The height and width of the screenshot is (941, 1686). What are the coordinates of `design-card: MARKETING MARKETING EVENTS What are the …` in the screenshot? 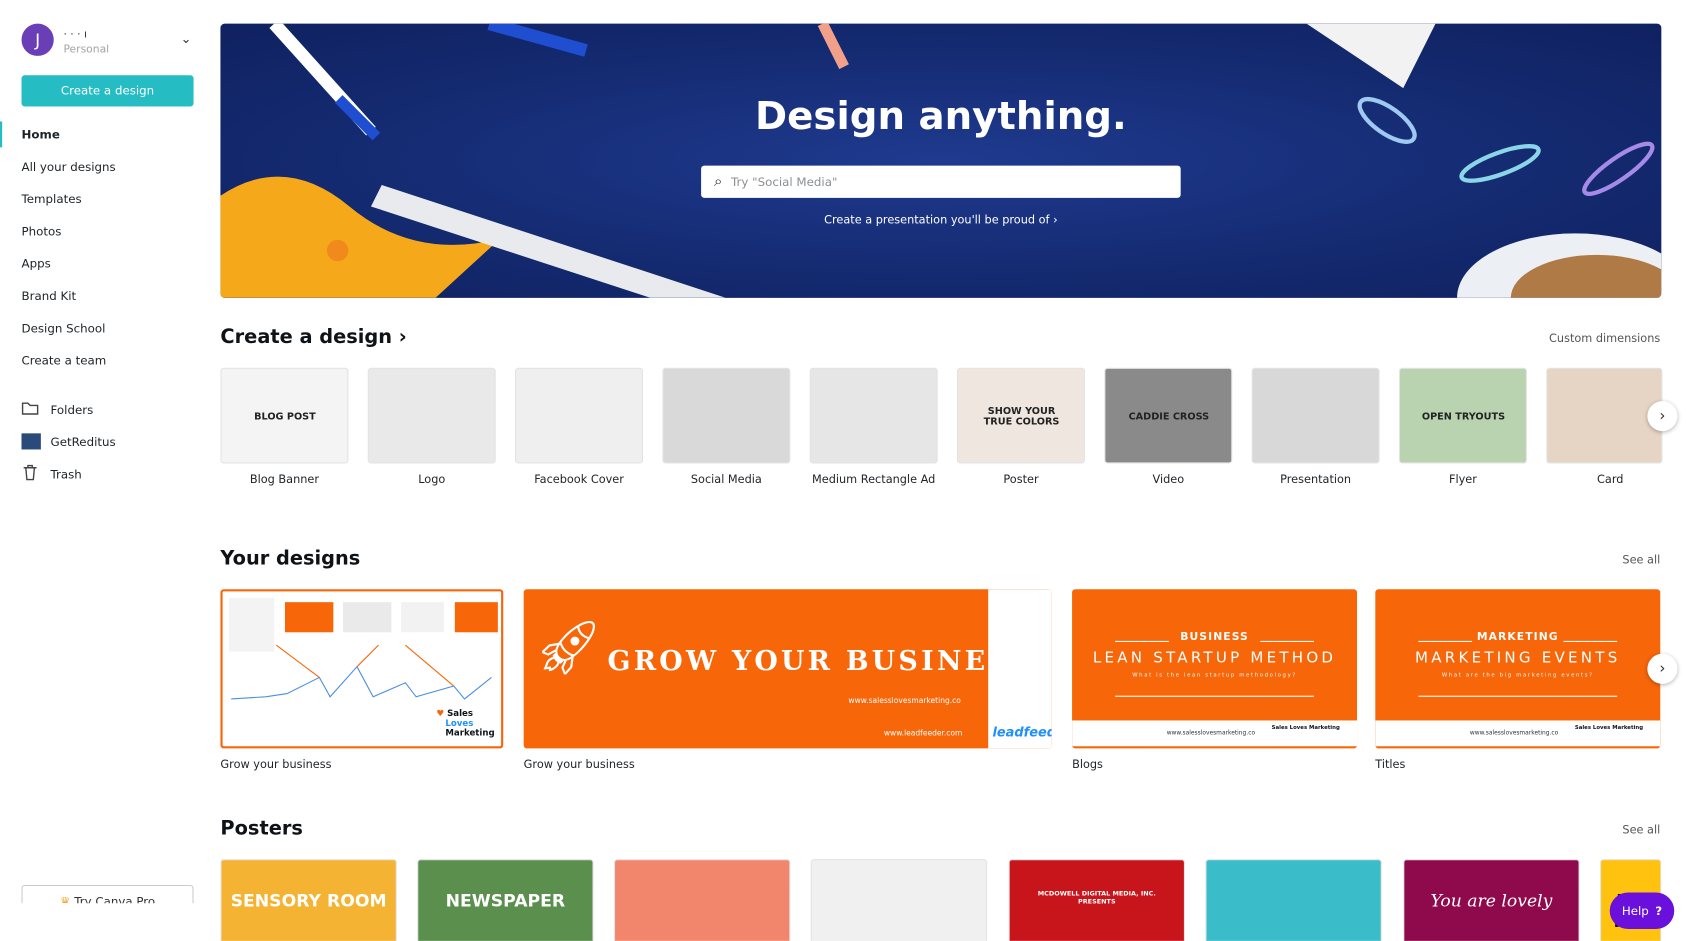 It's located at (1518, 669).